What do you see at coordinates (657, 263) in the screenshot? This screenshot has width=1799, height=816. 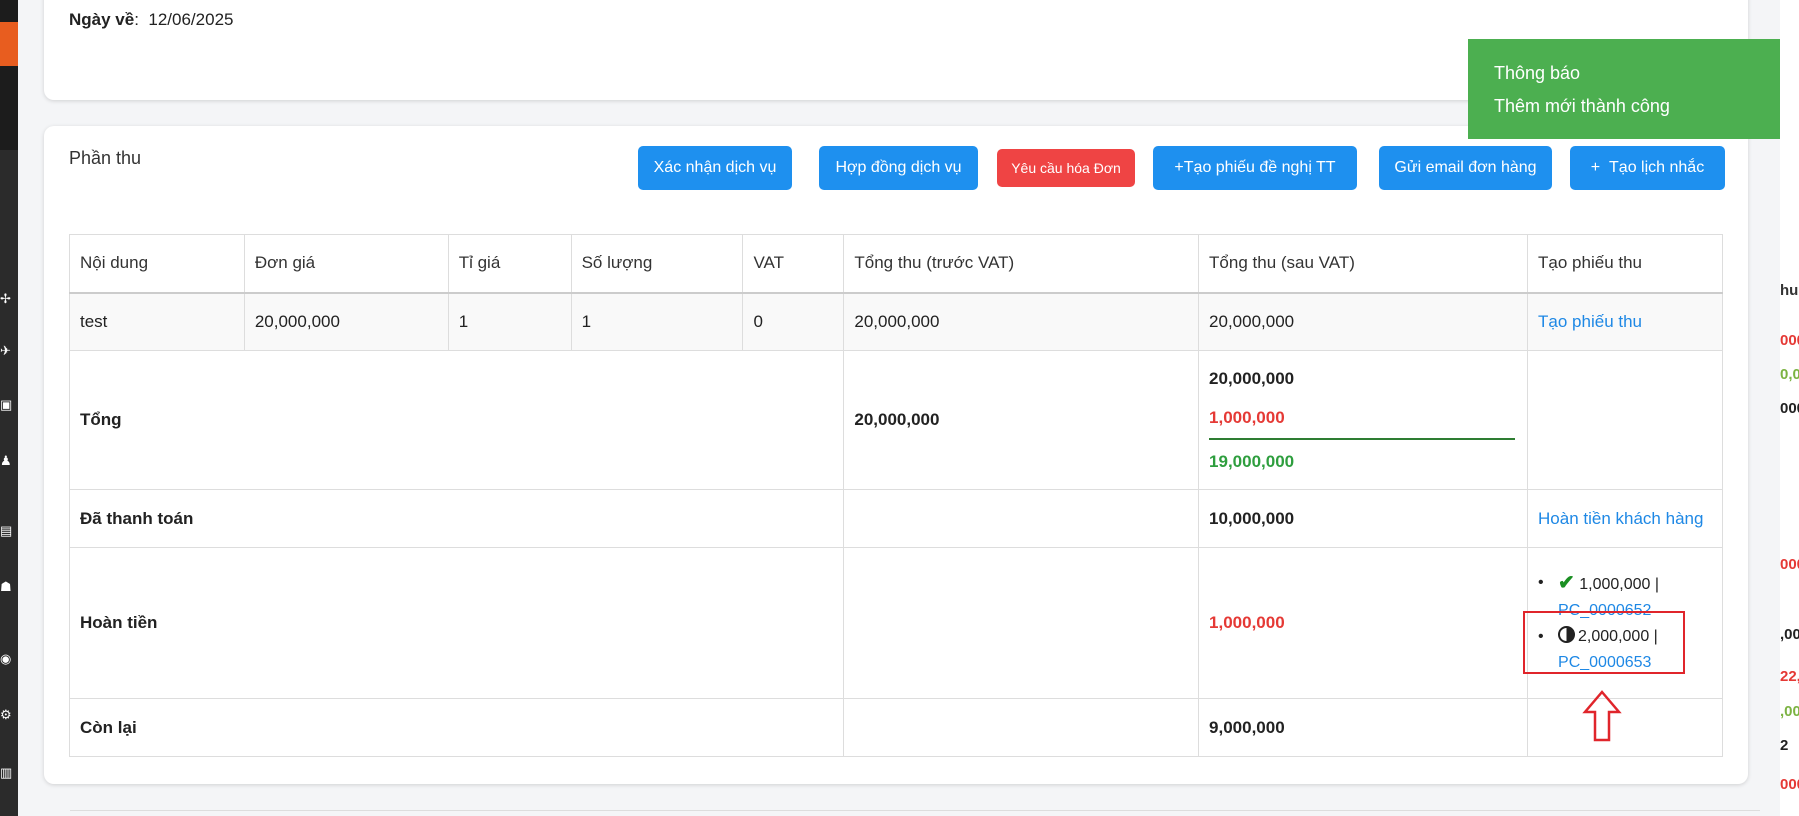 I see `col-header-quantity: Số lượng` at bounding box center [657, 263].